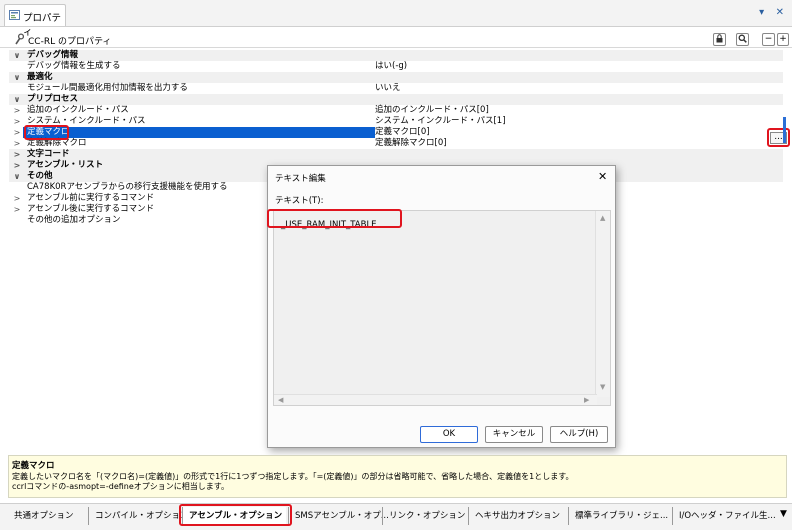 Image resolution: width=792 pixels, height=530 pixels. Describe the element at coordinates (586, 400) in the screenshot. I see `scroll-right-icon: ▶` at that location.